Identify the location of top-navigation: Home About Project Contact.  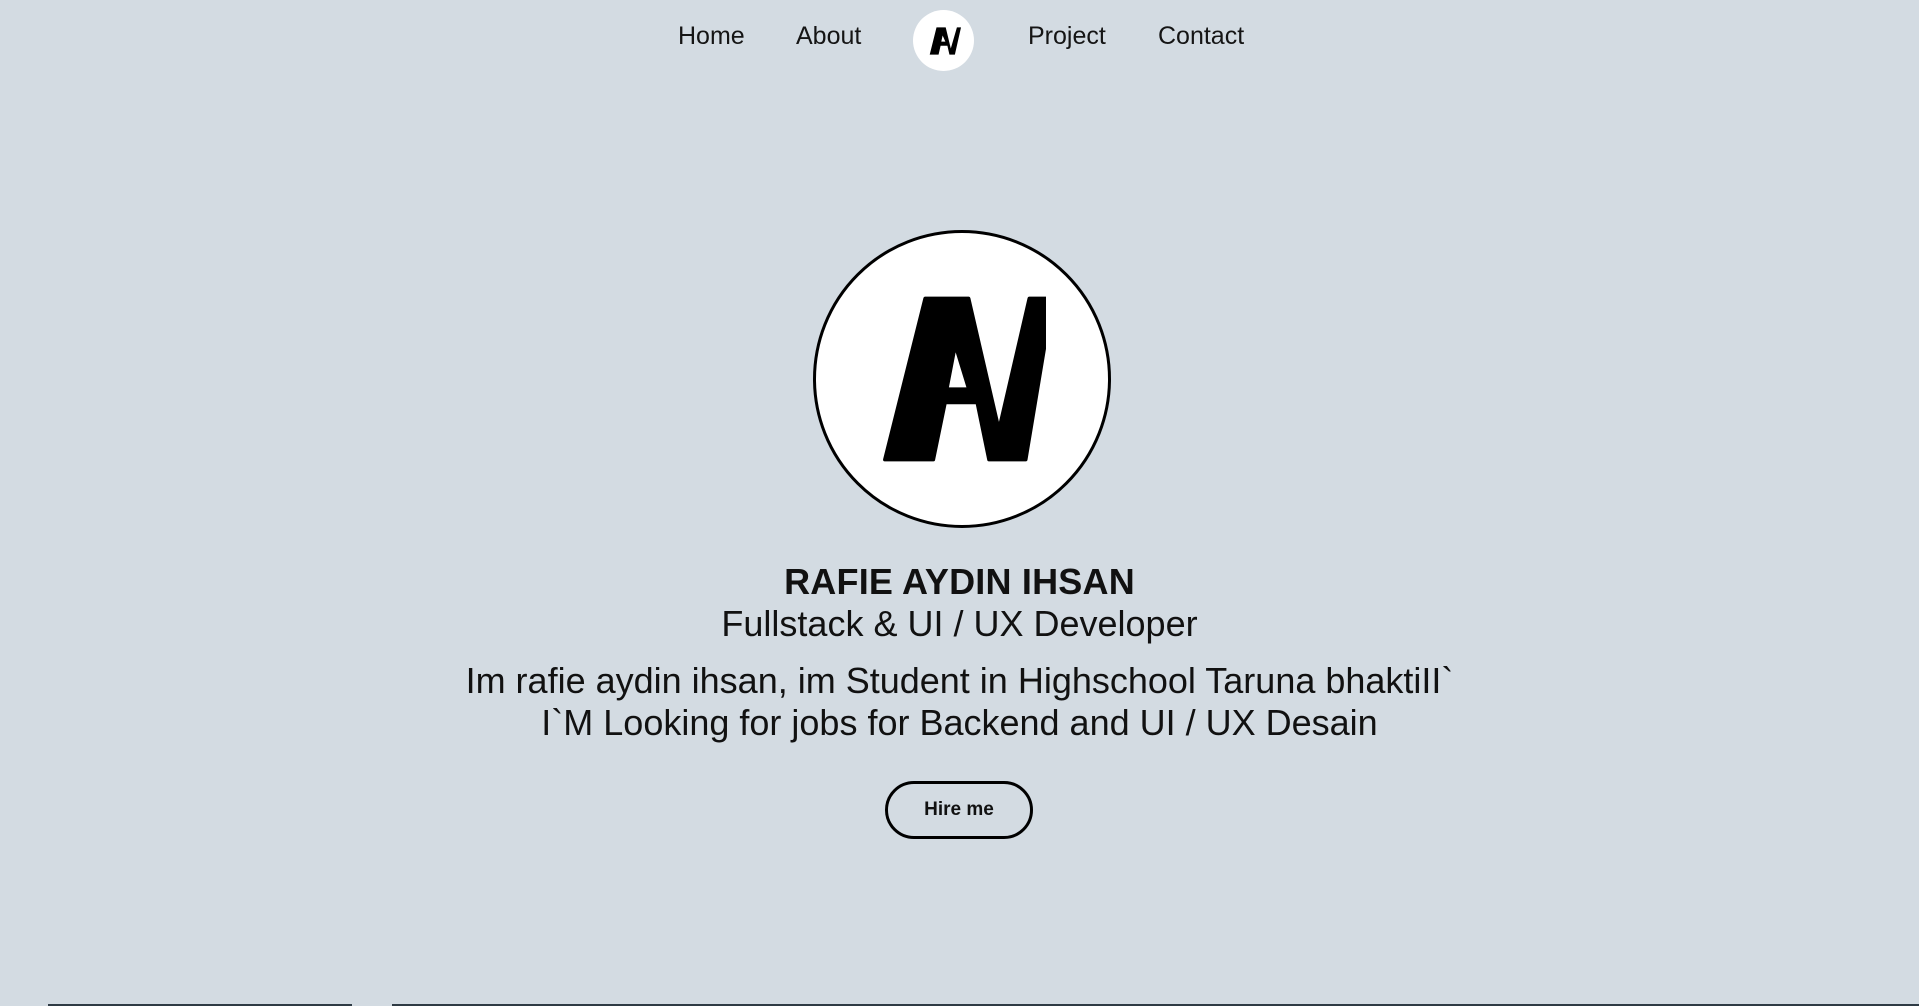
(959, 40).